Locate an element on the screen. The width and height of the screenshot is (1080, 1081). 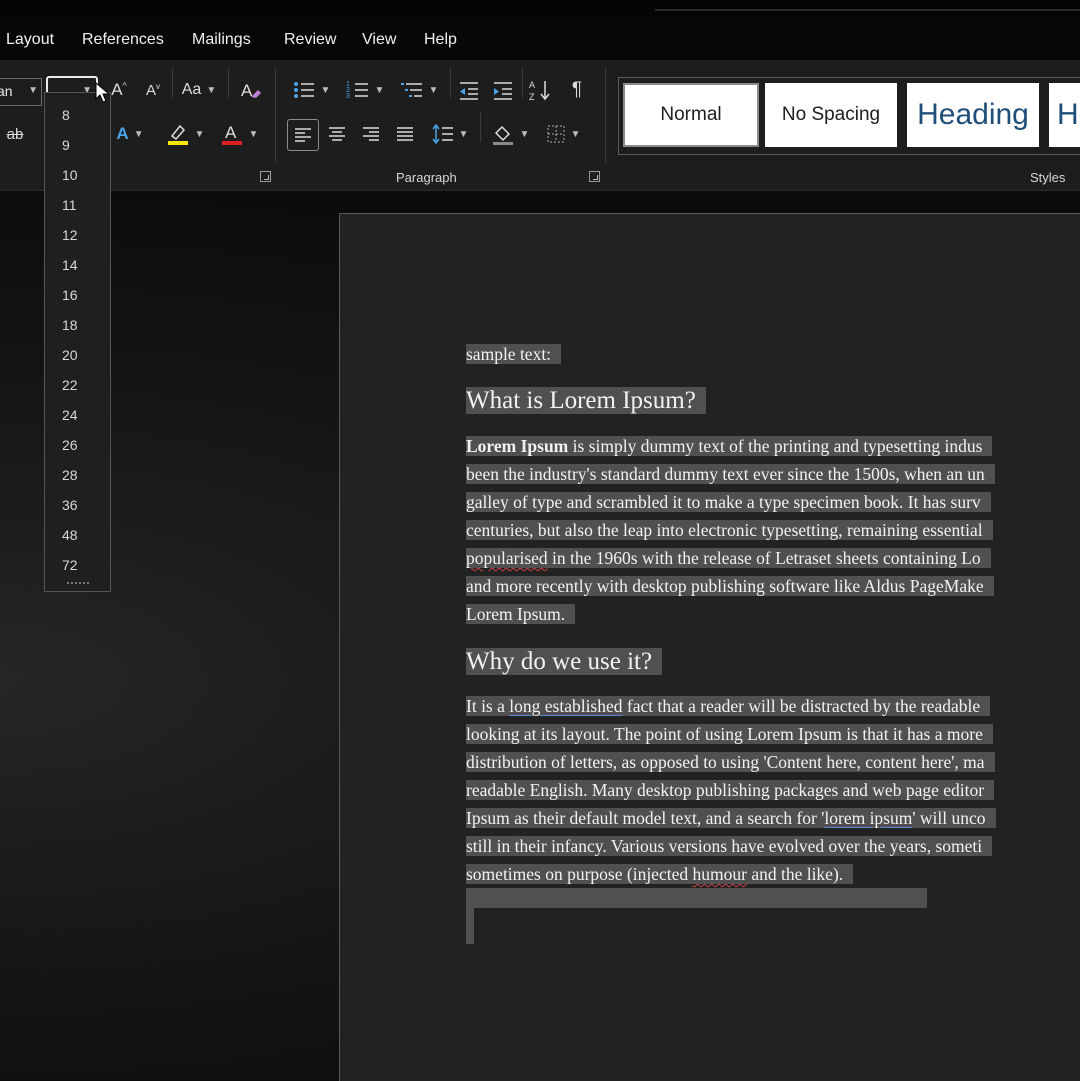
heading-1-text: What is Lorem Ipsum? is located at coordinates (586, 400).